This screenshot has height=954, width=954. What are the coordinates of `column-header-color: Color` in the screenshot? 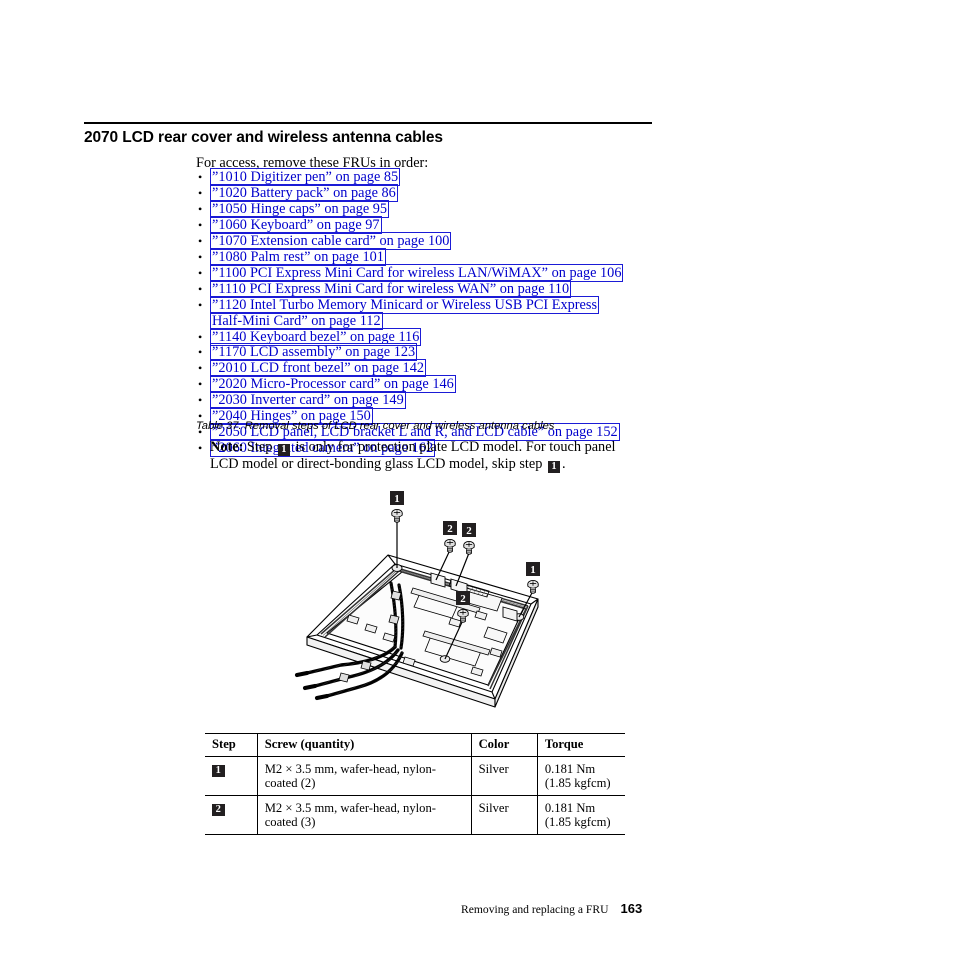 It's located at (504, 744).